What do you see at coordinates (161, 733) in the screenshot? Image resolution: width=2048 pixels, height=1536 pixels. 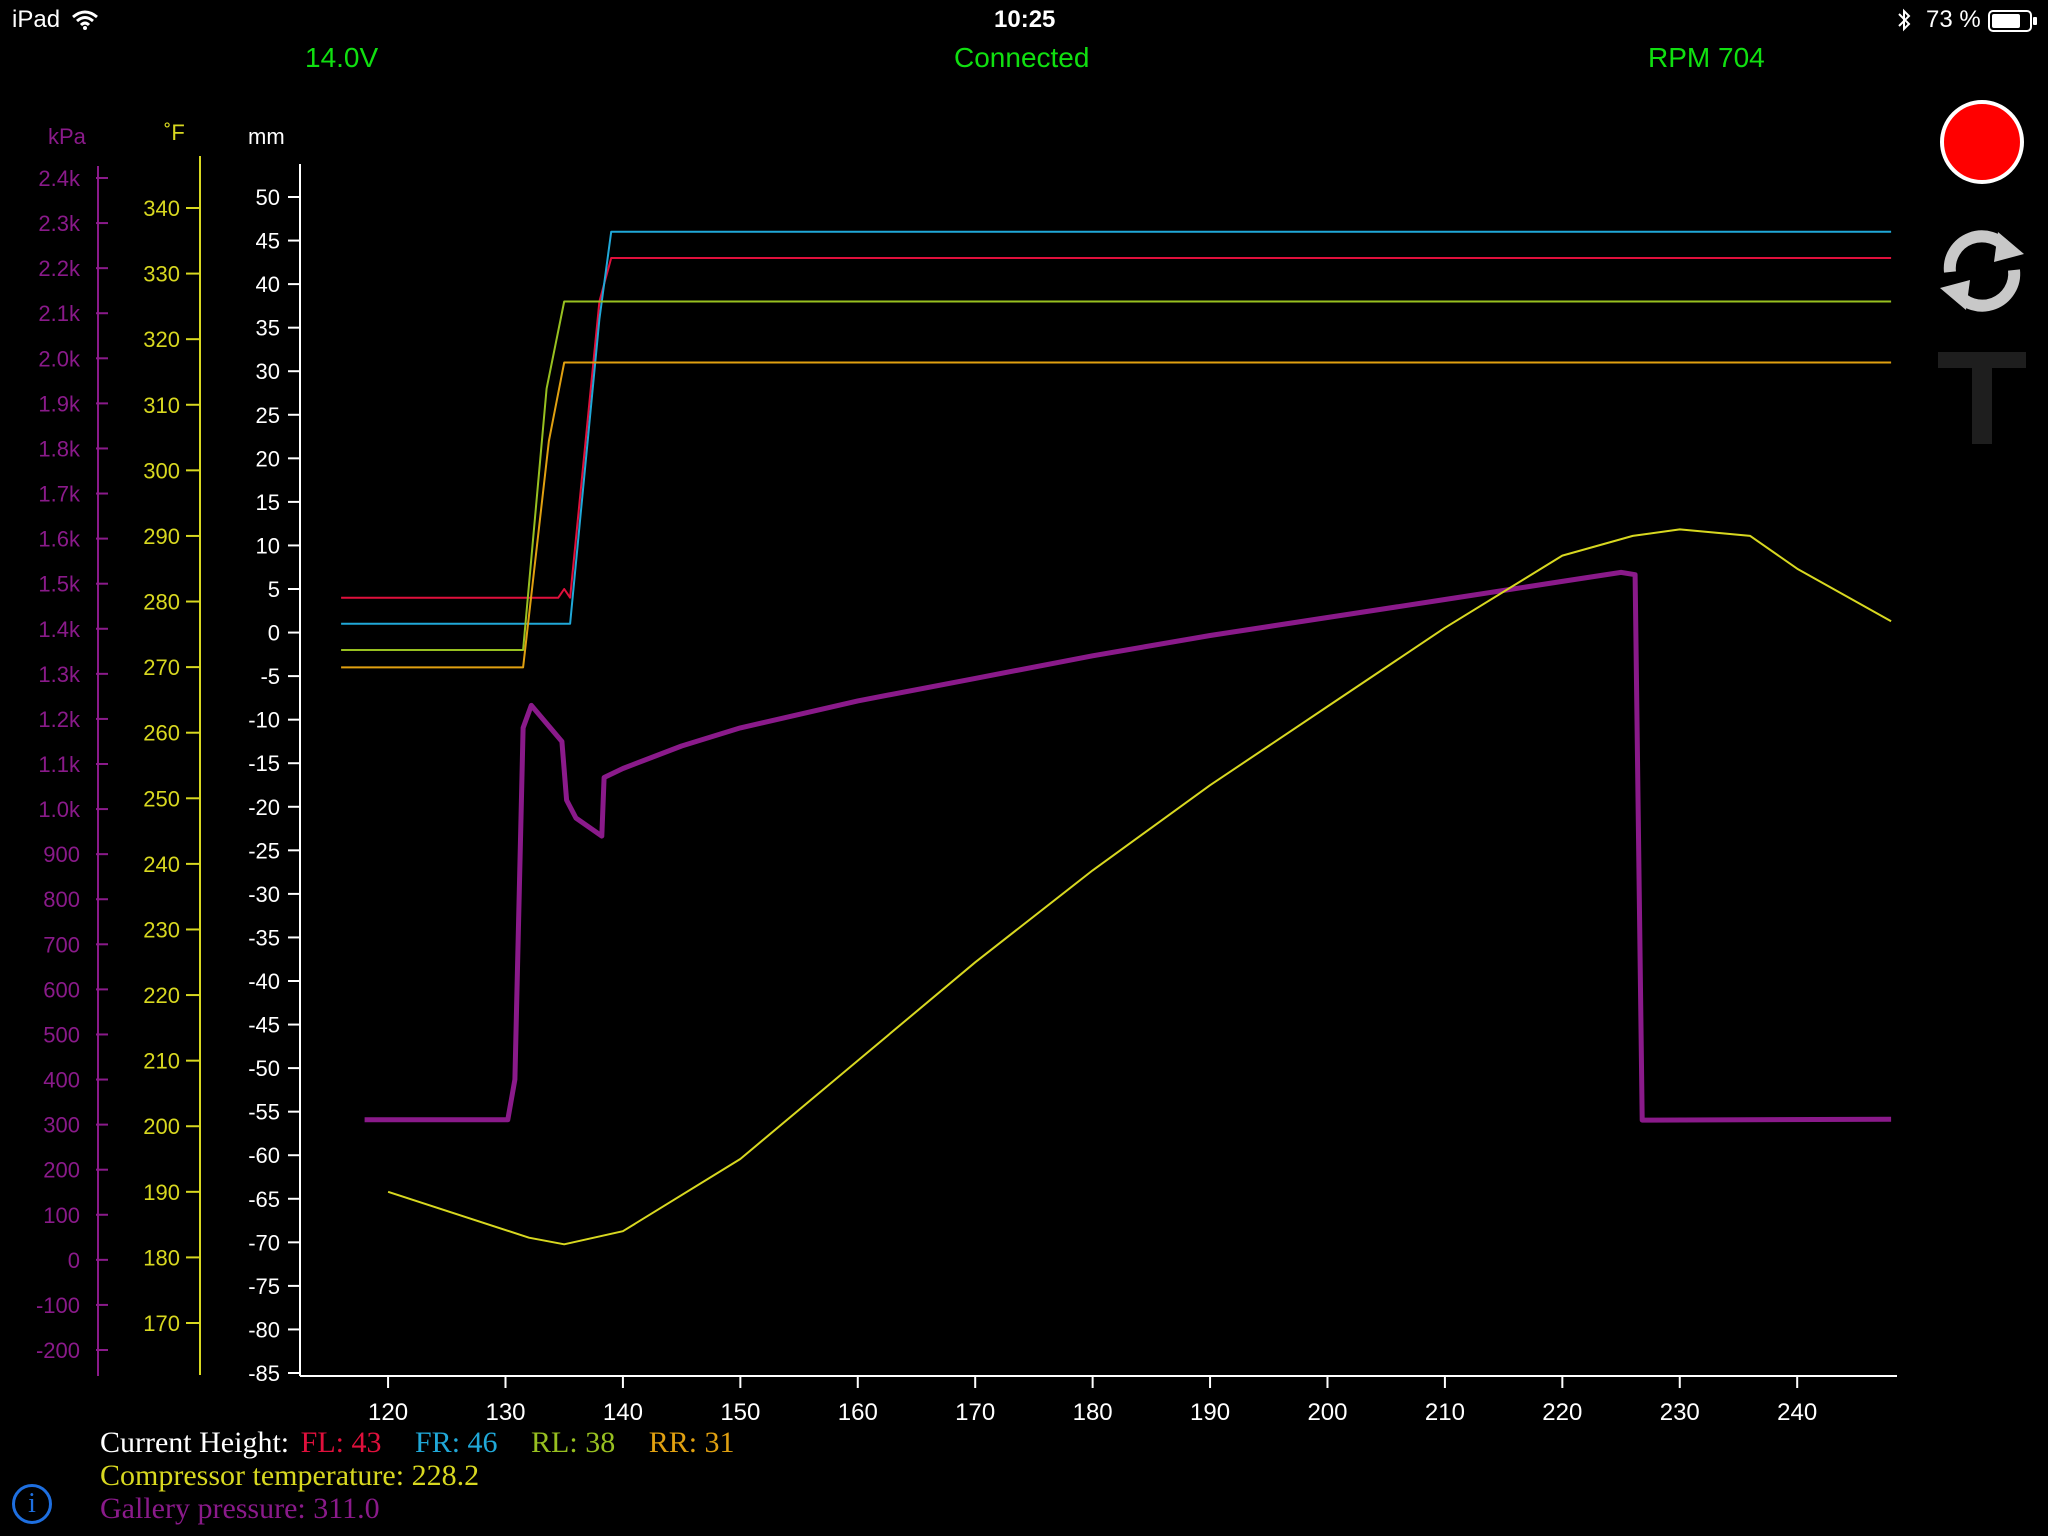 I see `temp-tick-label: 260` at bounding box center [161, 733].